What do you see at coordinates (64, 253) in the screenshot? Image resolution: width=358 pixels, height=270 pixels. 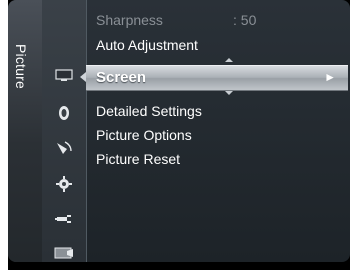 I see `application-icon` at bounding box center [64, 253].